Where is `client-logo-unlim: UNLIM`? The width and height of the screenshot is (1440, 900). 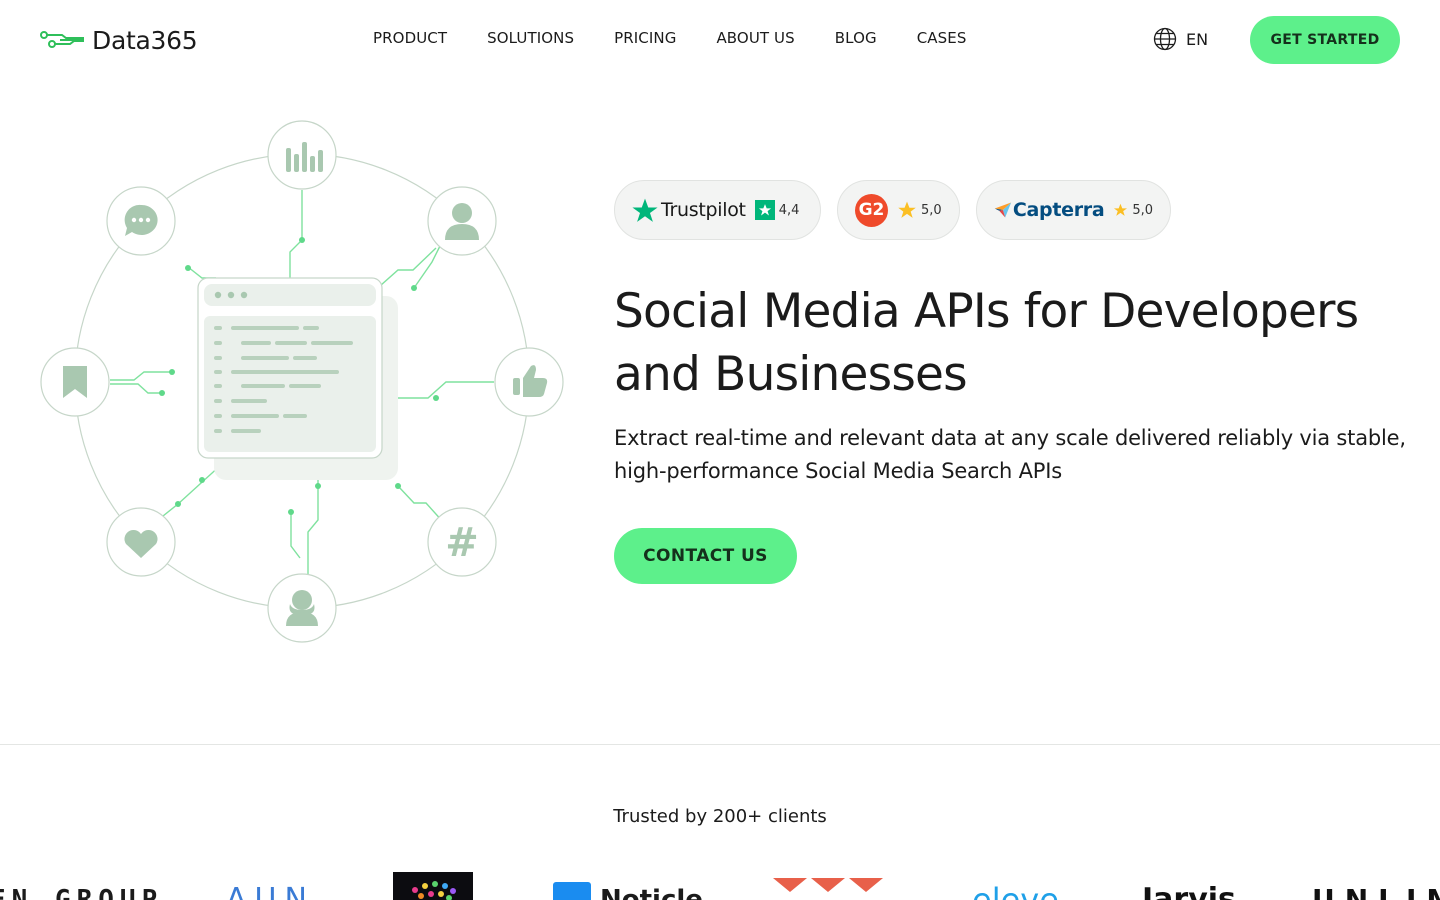
client-logo-unlim: UNLIM is located at coordinates (1376, 891).